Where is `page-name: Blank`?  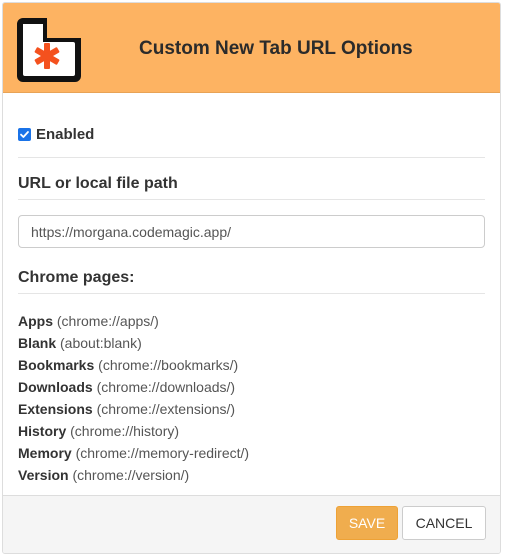
page-name: Blank is located at coordinates (37, 343).